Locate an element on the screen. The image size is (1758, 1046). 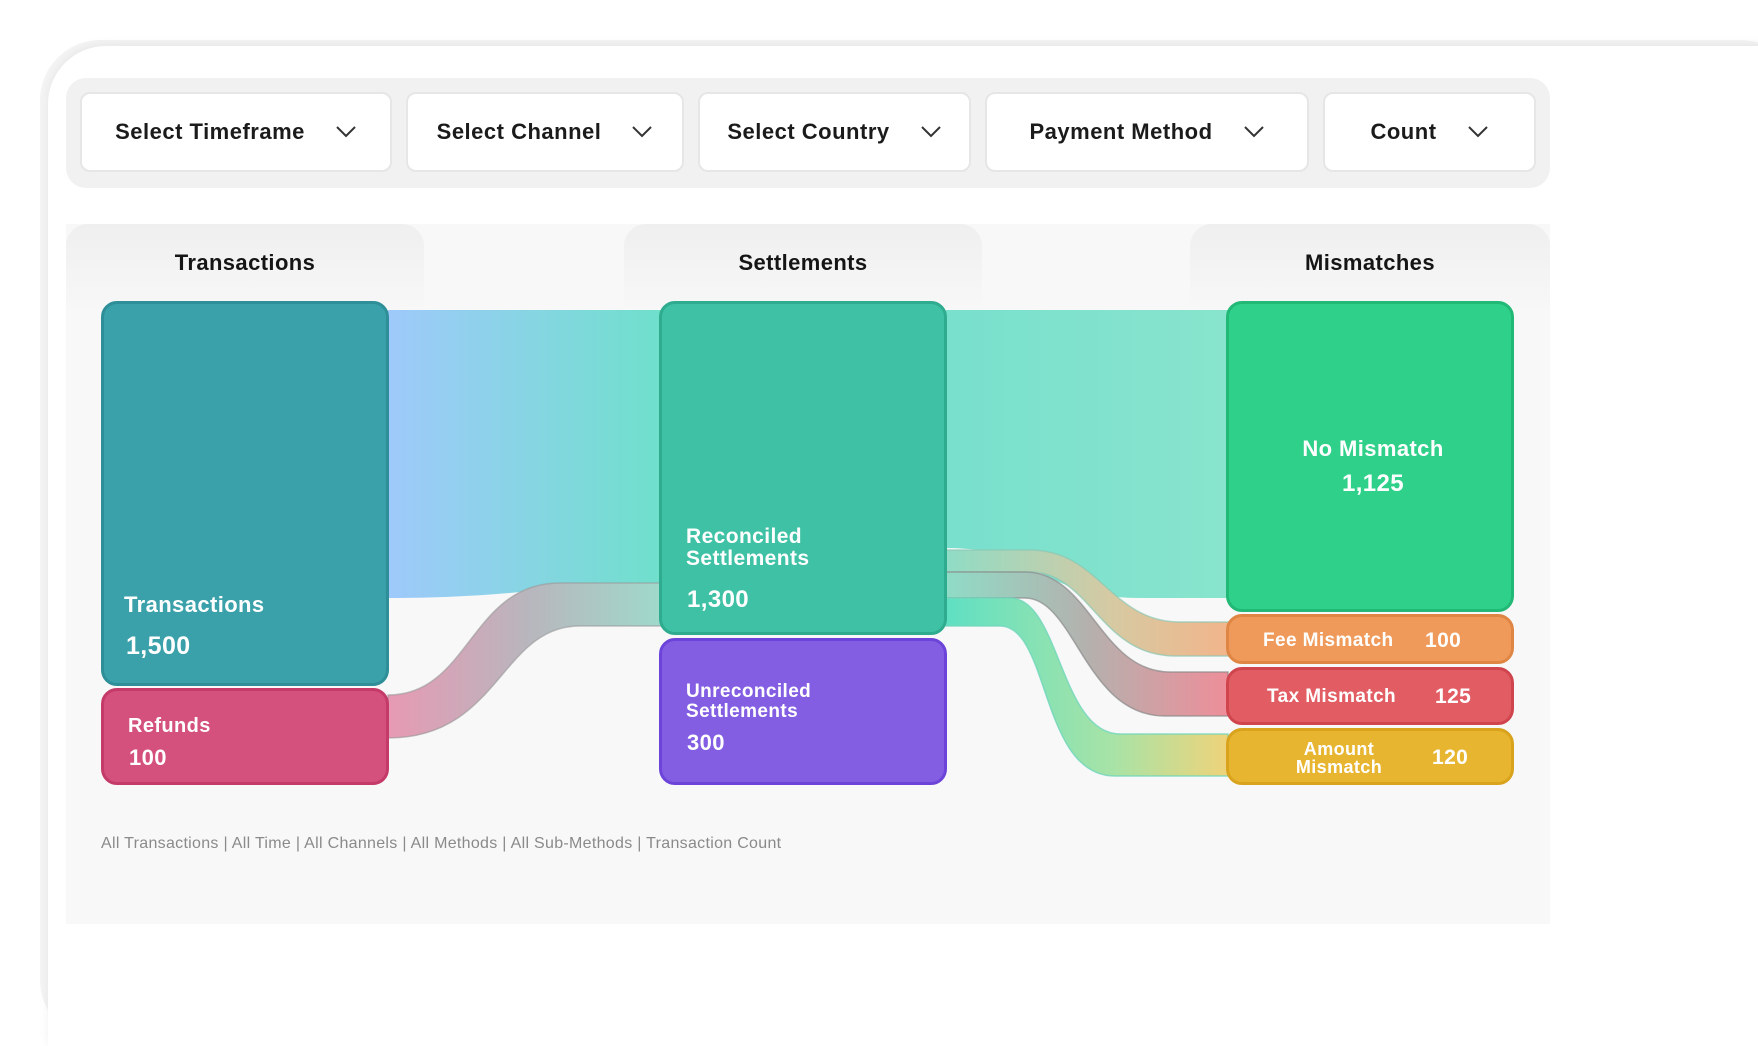
node-transactions: Transactions 1,500 is located at coordinates (245, 493).